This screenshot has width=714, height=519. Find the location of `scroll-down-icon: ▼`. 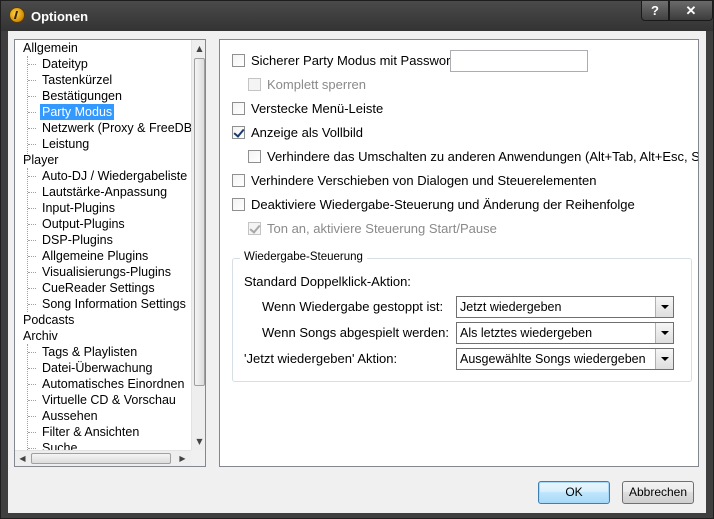

scroll-down-icon: ▼ is located at coordinates (198, 441).